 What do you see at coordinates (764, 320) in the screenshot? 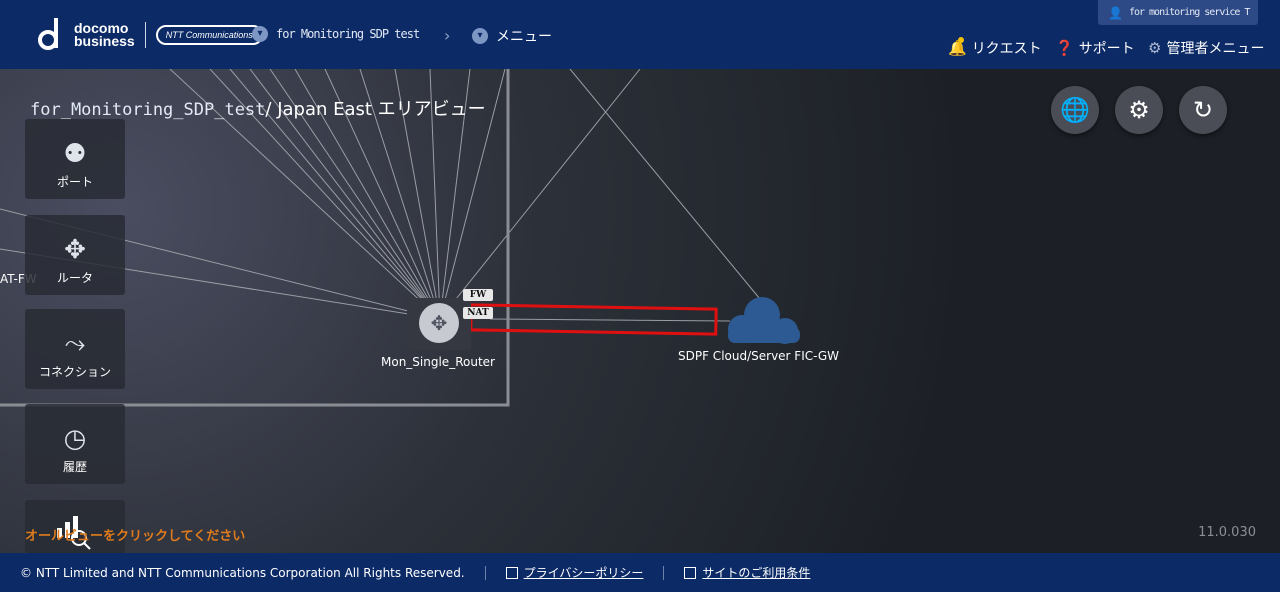
I see `cloud-icon` at bounding box center [764, 320].